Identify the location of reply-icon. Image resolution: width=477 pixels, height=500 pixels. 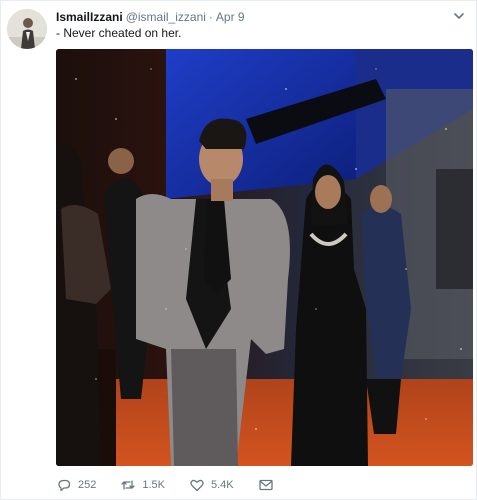
(64, 485).